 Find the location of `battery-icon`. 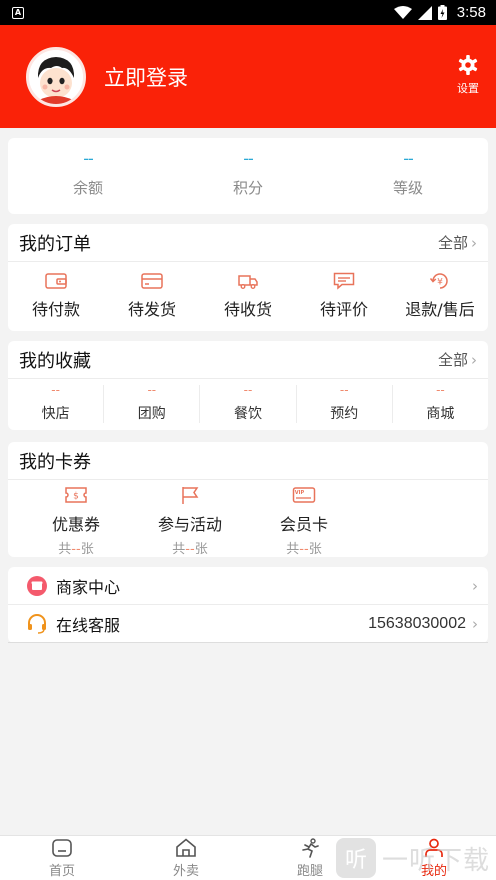

battery-icon is located at coordinates (442, 12).